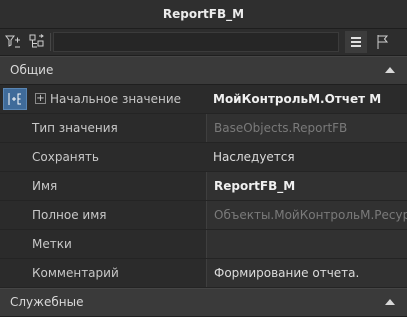 The image size is (407, 317). I want to click on property-value: Формирование отчета., so click(306, 273).